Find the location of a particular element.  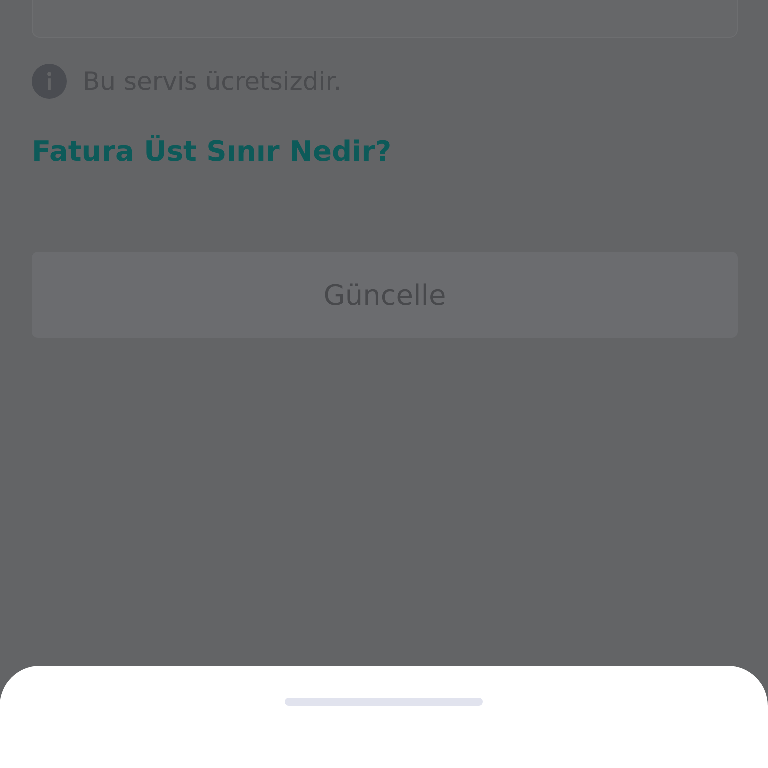

help-link: Fatura Üst Sınır Nedir? is located at coordinates (212, 151).